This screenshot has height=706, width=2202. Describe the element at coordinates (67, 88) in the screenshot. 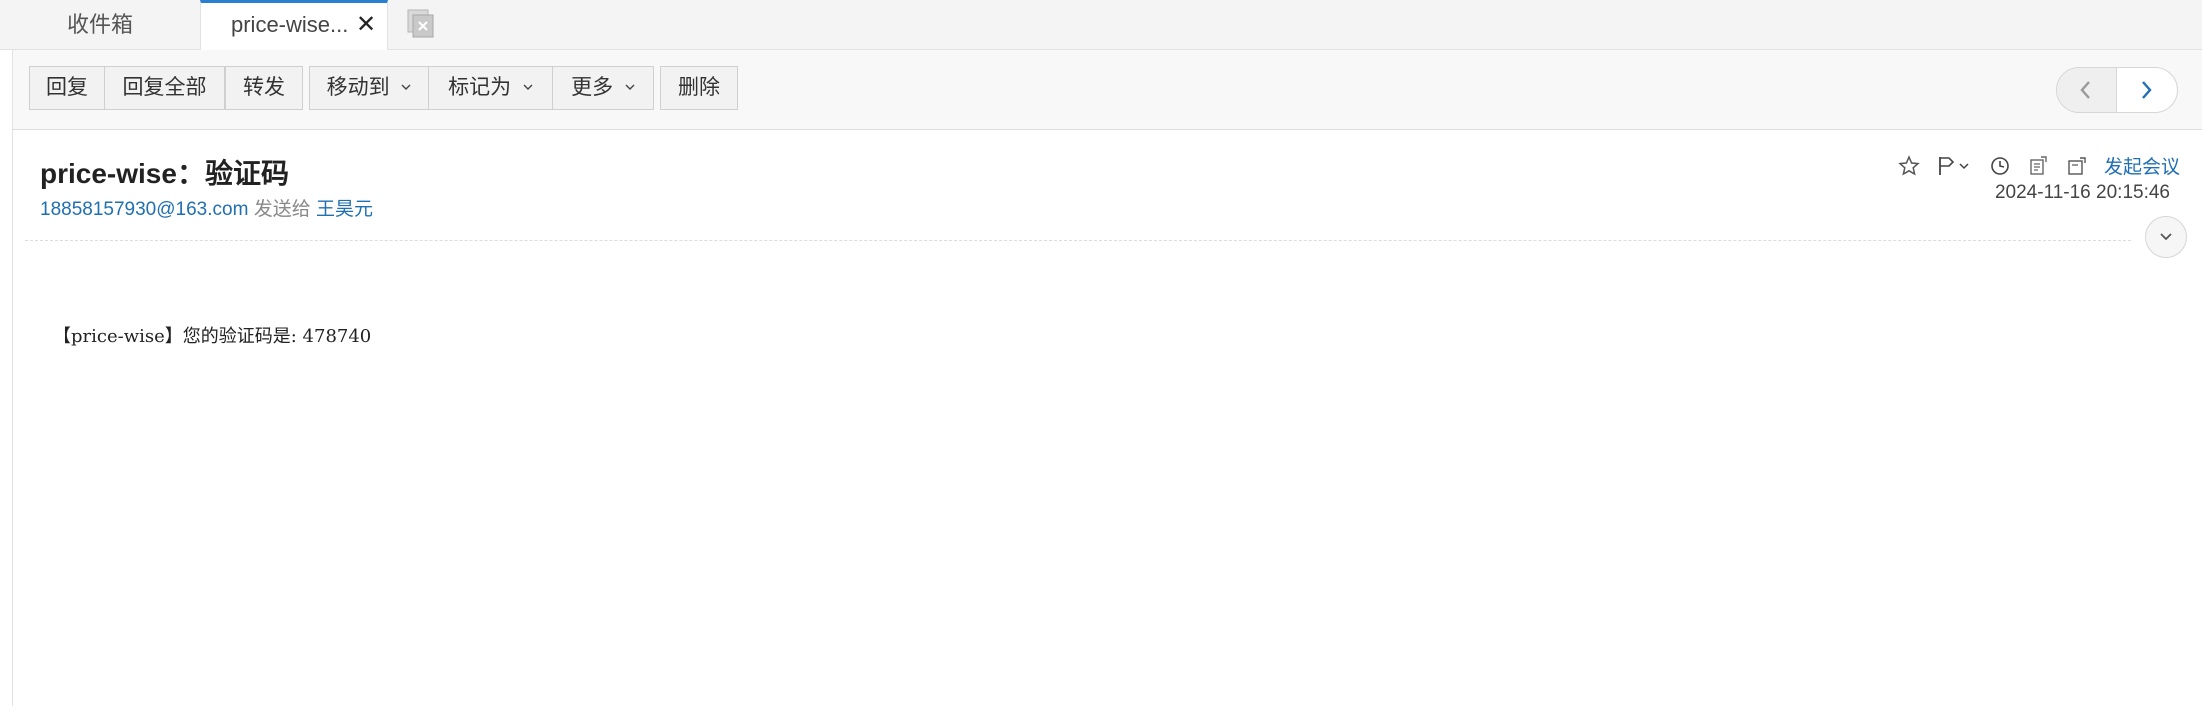

I see `reply-button: 回复` at that location.